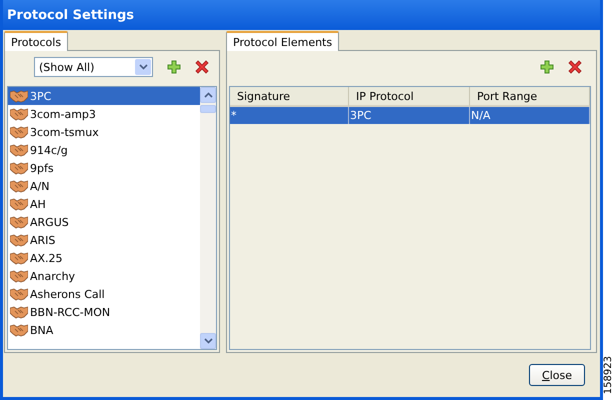 This screenshot has height=400, width=613. I want to click on scroll-up-button, so click(208, 95).